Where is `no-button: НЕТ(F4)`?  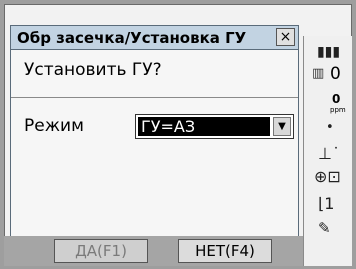 no-button: НЕТ(F4) is located at coordinates (225, 251).